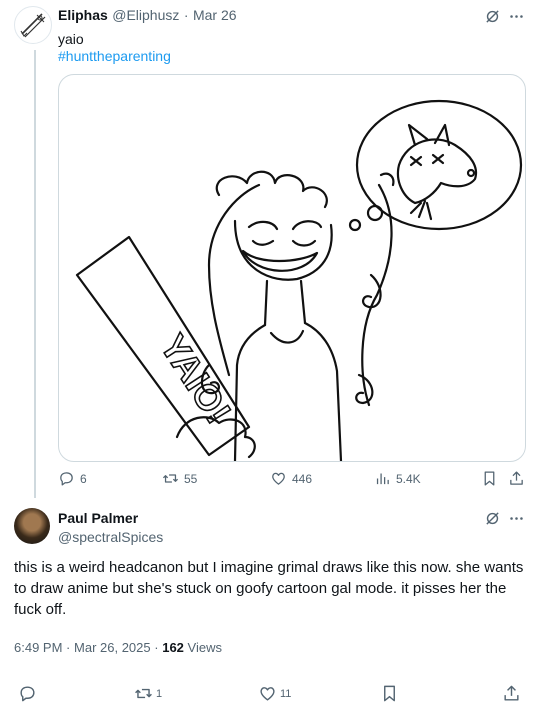 The width and height of the screenshot is (540, 711). I want to click on repost-button: 55, so click(179, 478).